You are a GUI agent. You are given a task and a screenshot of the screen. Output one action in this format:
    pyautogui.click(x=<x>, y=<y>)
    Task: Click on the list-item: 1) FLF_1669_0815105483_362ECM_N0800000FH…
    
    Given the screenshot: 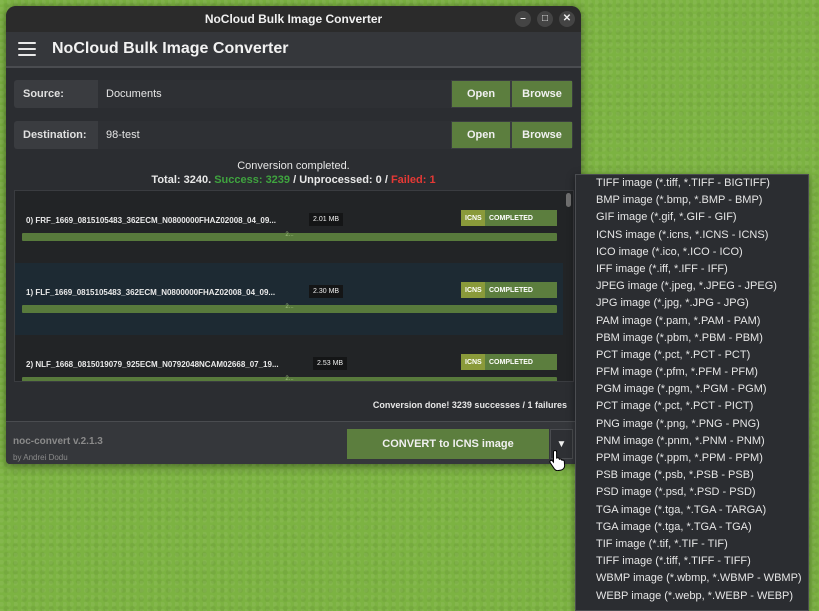 What is the action you would take?
    pyautogui.click(x=289, y=299)
    